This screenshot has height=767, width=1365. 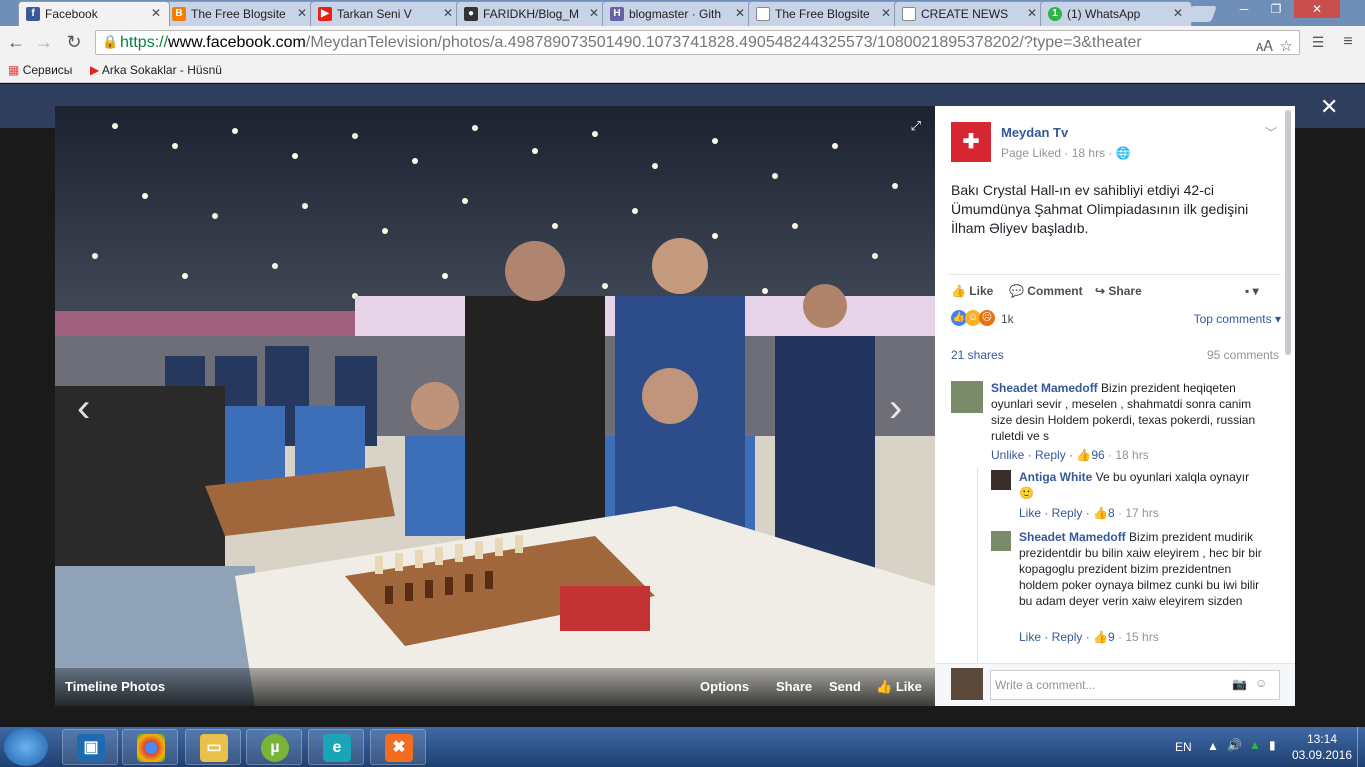 I want to click on close-theater-icon: ✕, so click(x=1329, y=107).